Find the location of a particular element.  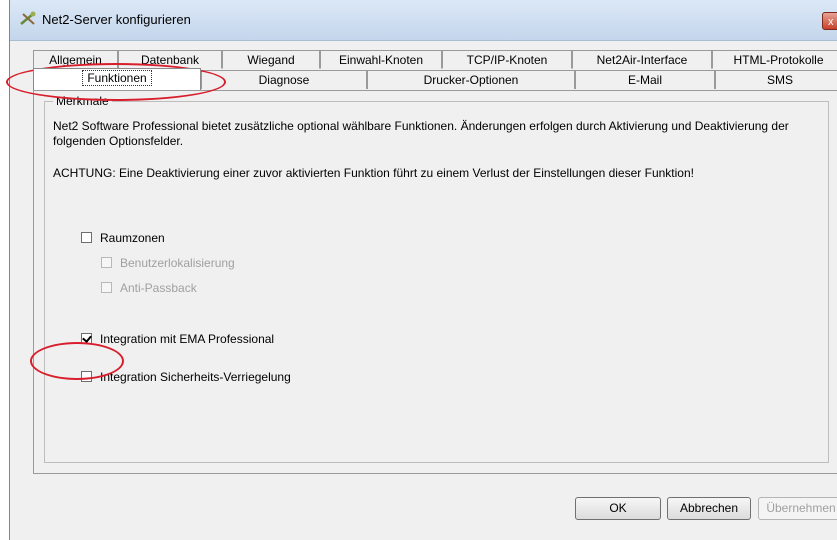

cancel-button: Abbrechen is located at coordinates (709, 508).